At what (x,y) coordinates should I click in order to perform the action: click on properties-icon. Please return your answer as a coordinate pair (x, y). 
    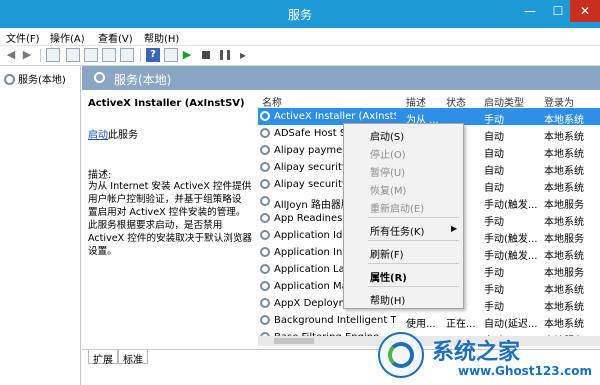
    Looking at the image, I should click on (73, 55).